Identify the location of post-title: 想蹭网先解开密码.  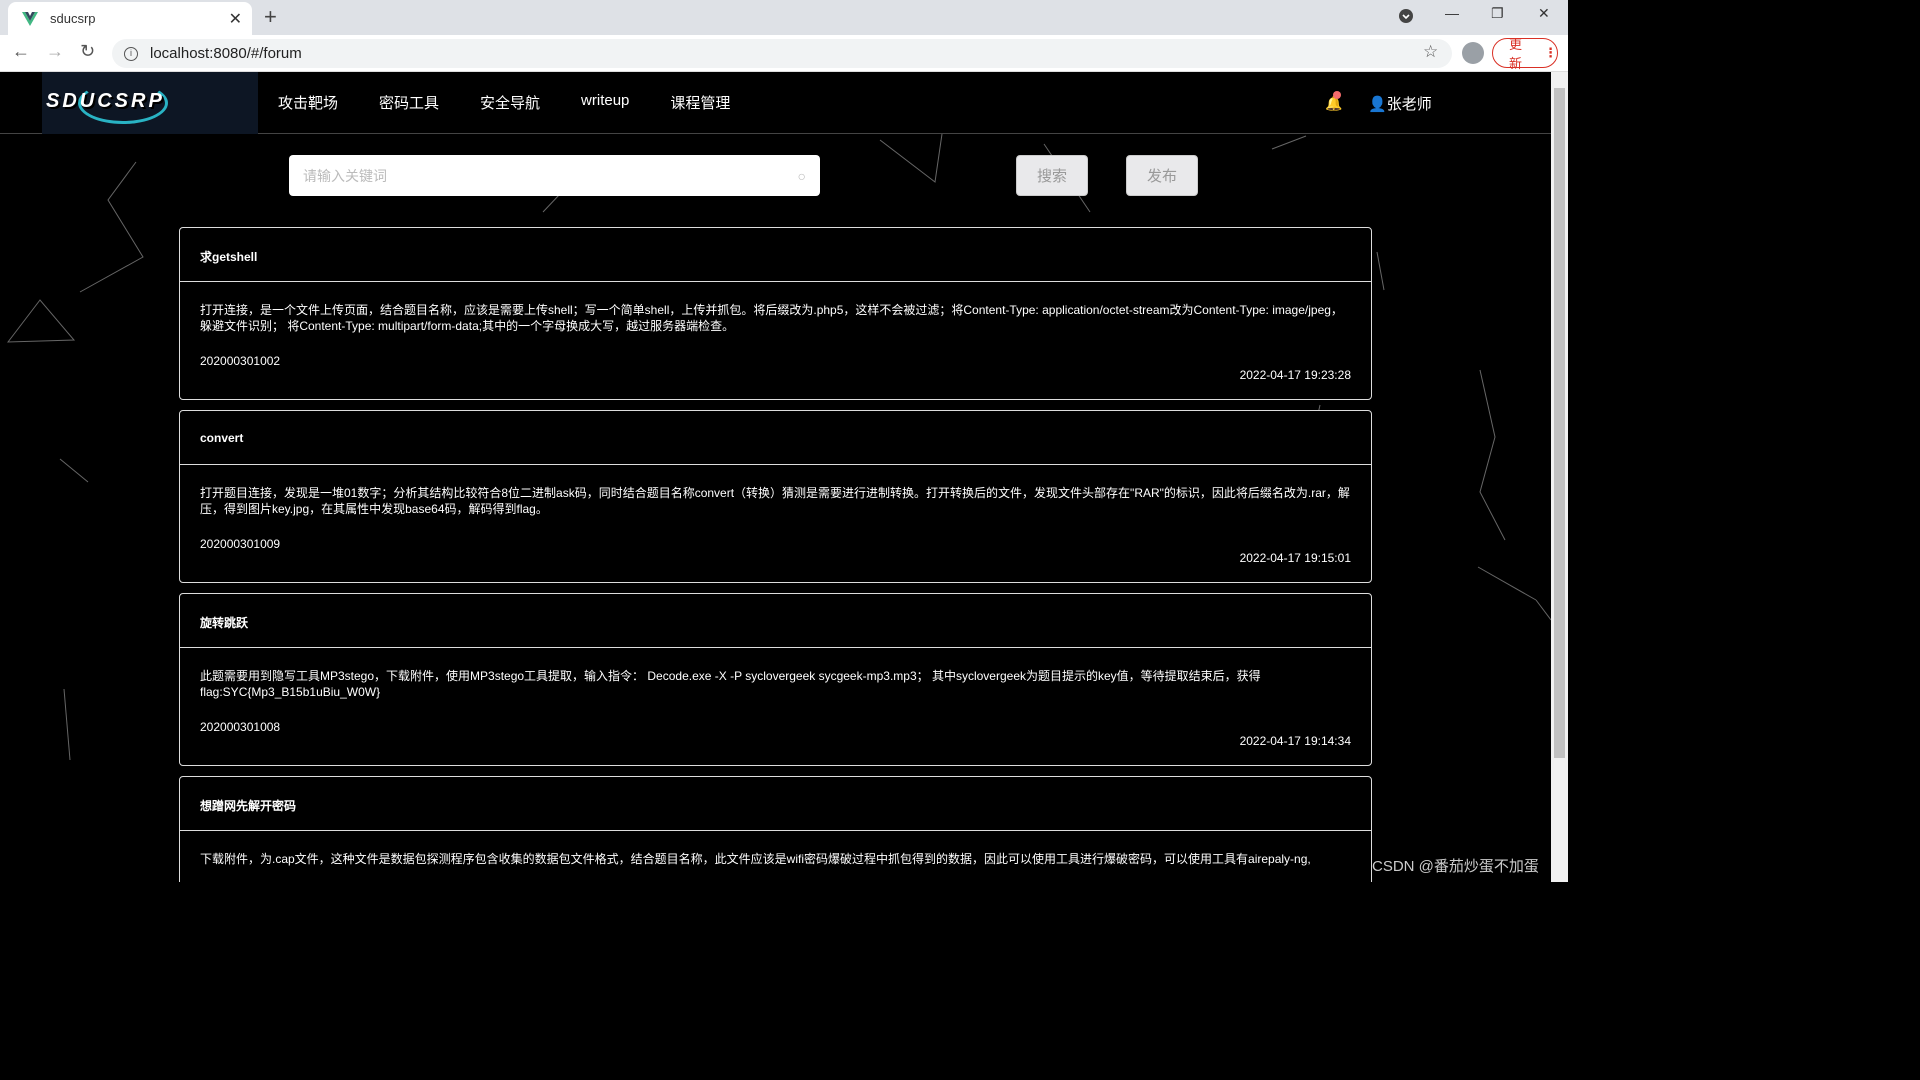
(775, 804).